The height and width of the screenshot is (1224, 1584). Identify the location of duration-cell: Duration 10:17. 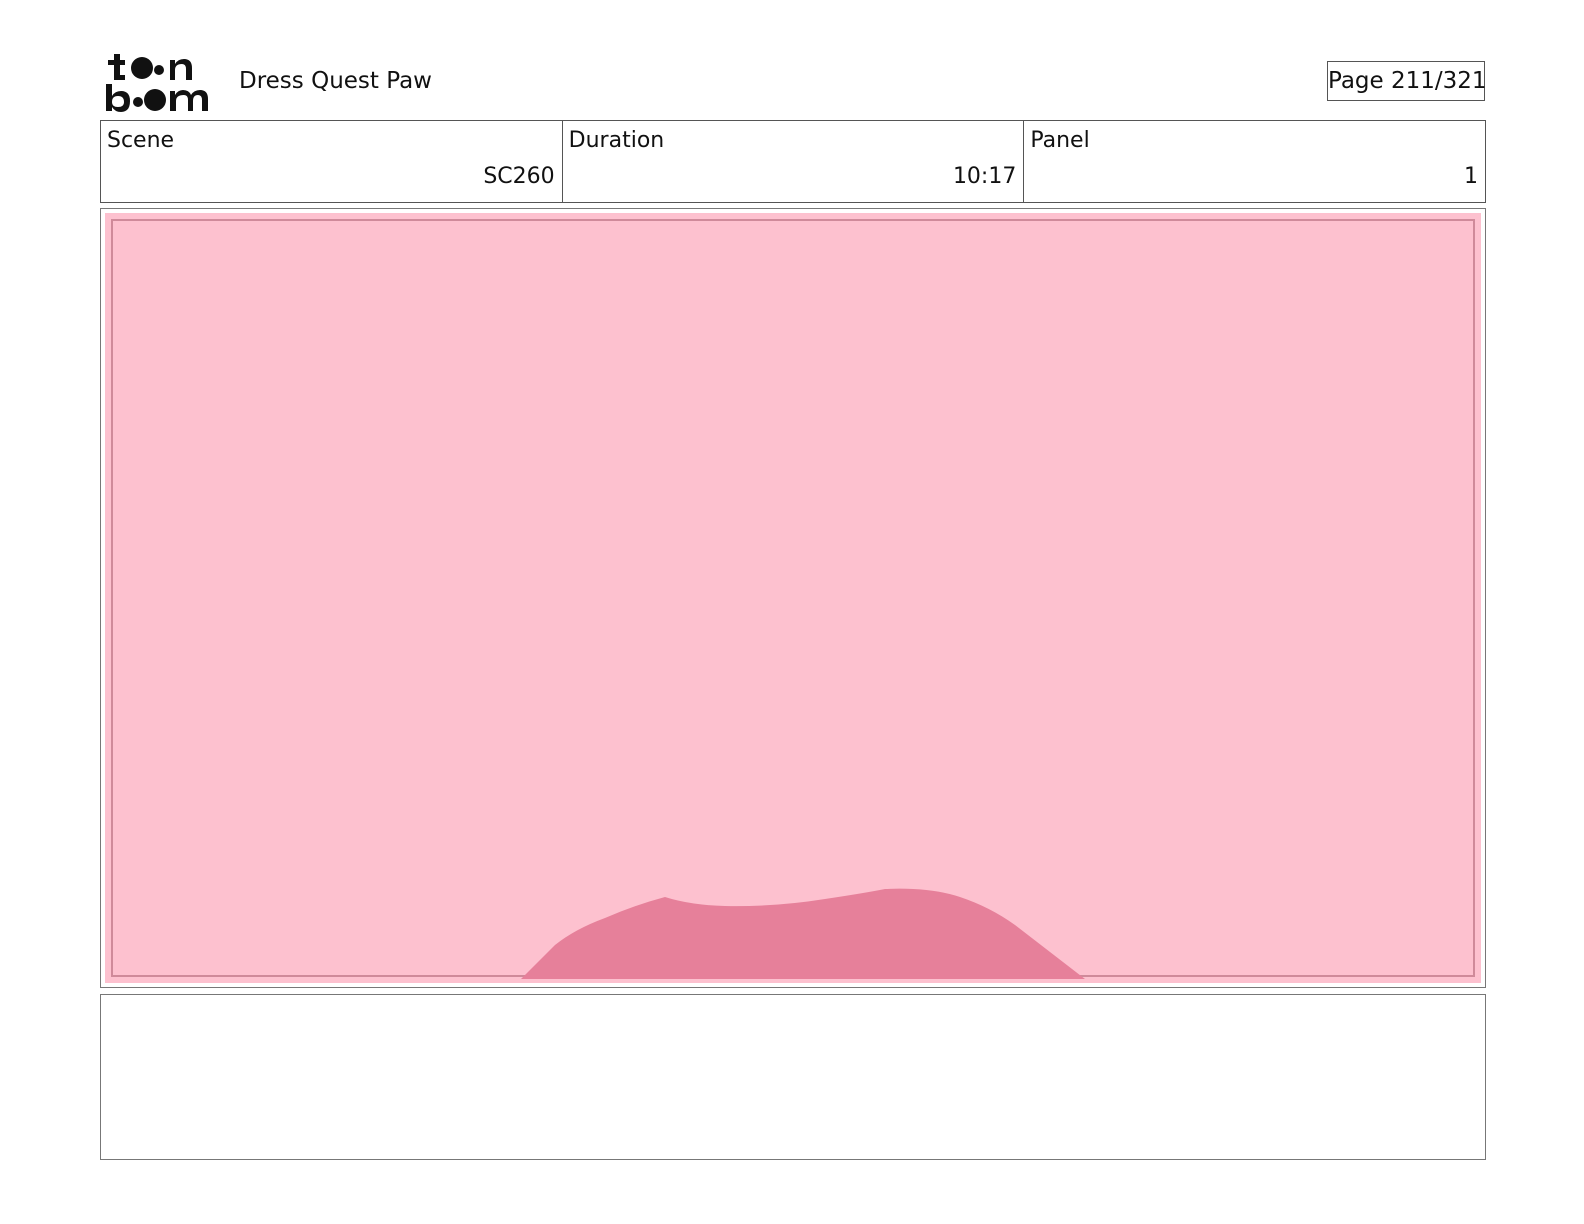
(794, 161).